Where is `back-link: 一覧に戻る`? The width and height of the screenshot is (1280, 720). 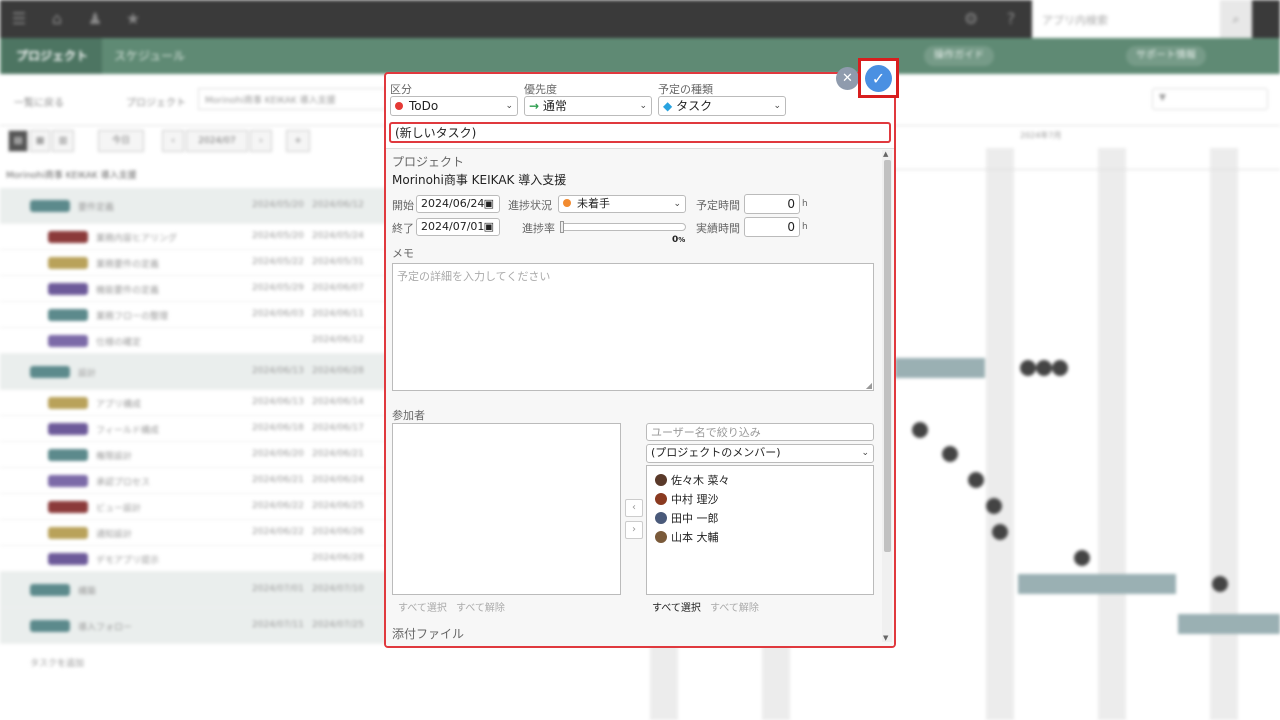 back-link: 一覧に戻る is located at coordinates (39, 101).